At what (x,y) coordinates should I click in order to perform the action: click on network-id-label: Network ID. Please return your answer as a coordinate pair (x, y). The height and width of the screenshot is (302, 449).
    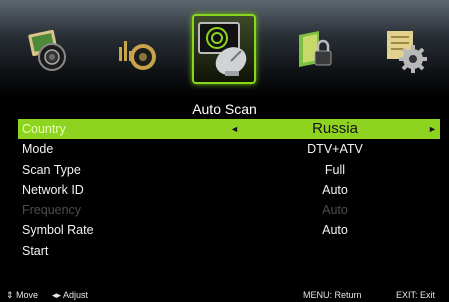
    Looking at the image, I should click on (53, 189).